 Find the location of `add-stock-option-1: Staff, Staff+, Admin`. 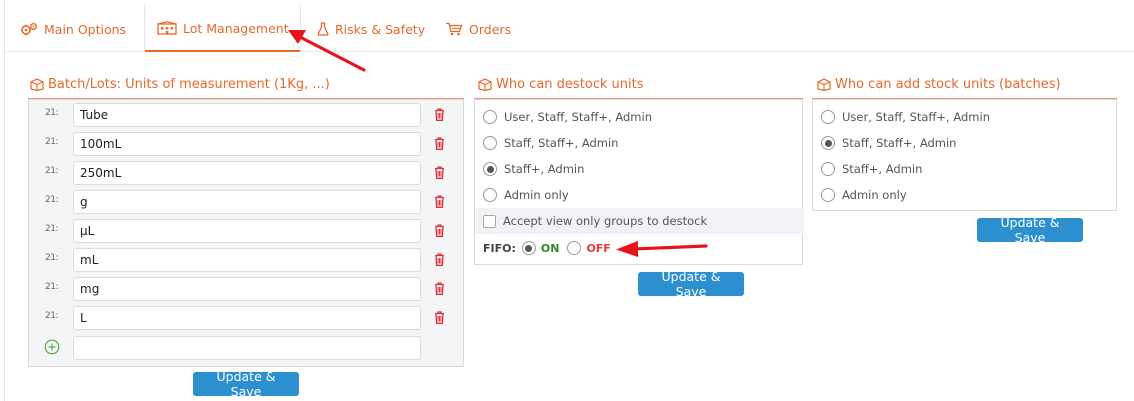

add-stock-option-1: Staff, Staff+, Admin is located at coordinates (888, 143).